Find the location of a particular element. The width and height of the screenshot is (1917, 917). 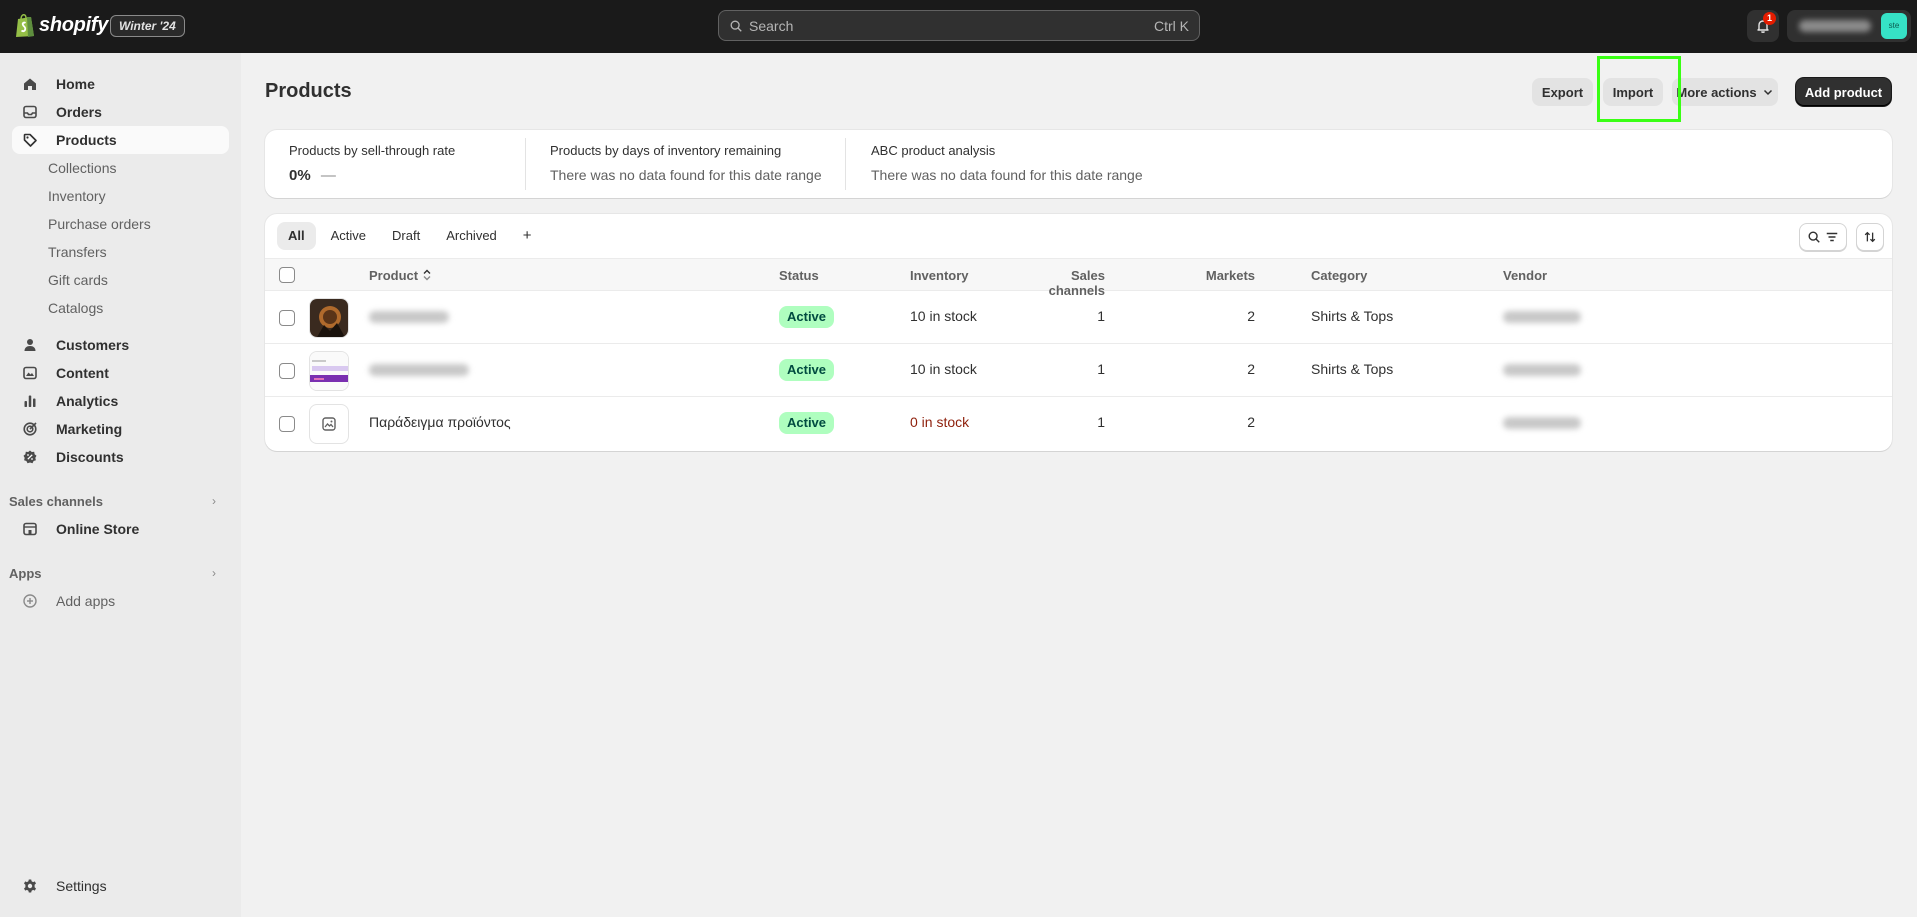

inventory-cell: 0 in stock is located at coordinates (940, 422).